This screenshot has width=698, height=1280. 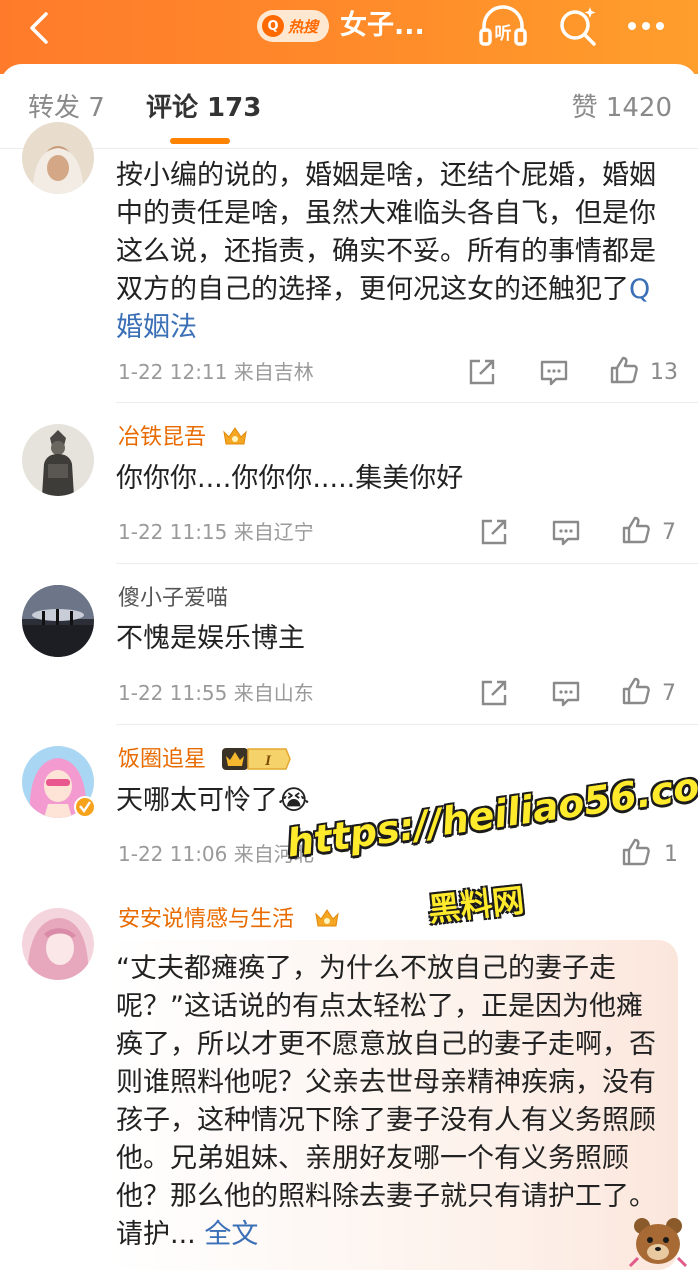 I want to click on like-count: 13, so click(x=664, y=372).